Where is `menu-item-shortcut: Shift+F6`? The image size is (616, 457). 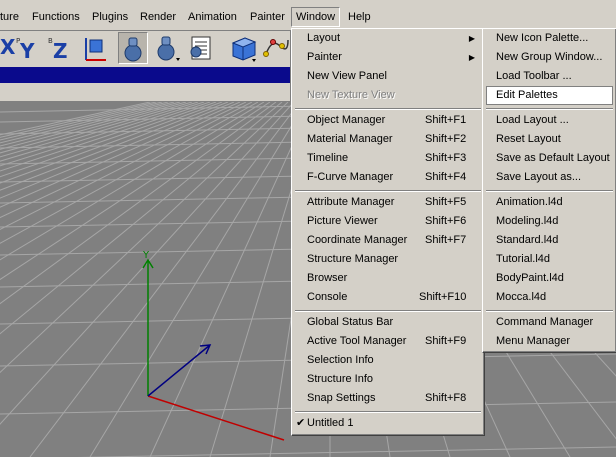 menu-item-shortcut: Shift+F6 is located at coordinates (446, 221).